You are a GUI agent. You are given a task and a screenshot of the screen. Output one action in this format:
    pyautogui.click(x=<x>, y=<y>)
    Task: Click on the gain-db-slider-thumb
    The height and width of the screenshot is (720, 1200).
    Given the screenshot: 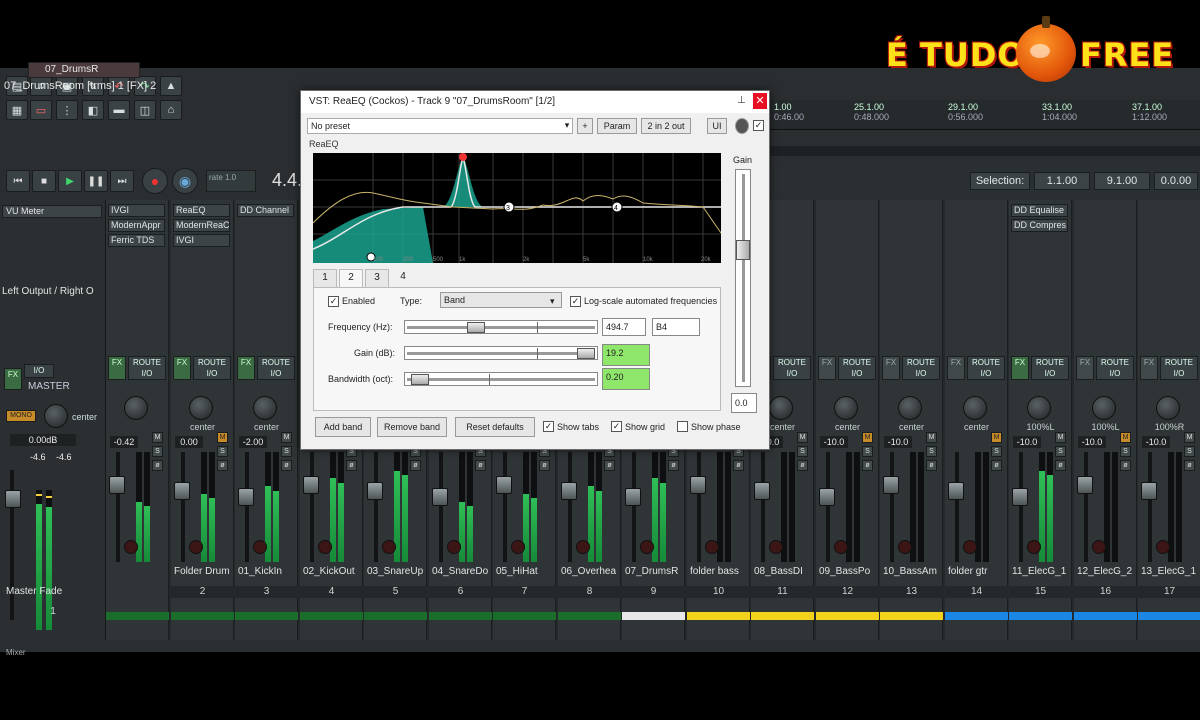 What is the action you would take?
    pyautogui.click(x=586, y=353)
    